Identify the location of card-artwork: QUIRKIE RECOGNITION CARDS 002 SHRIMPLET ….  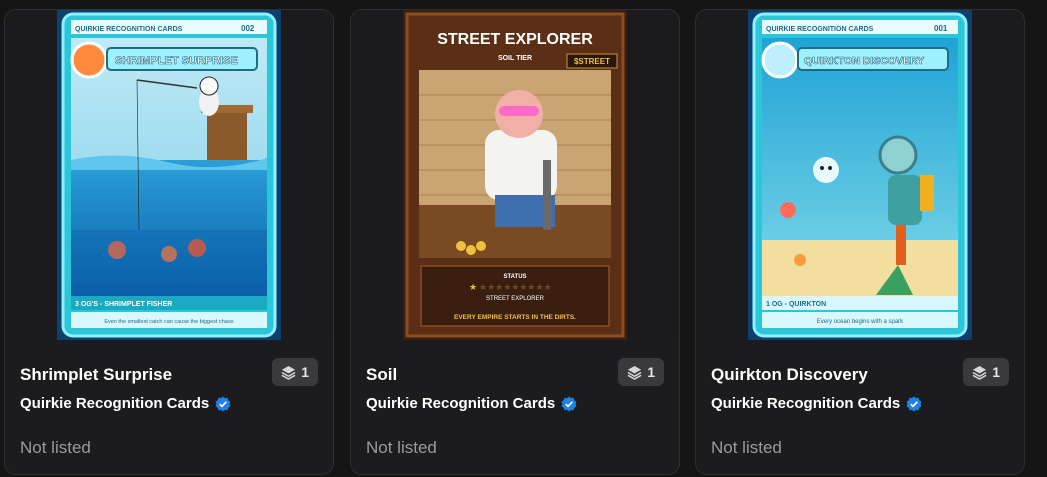
(169, 175).